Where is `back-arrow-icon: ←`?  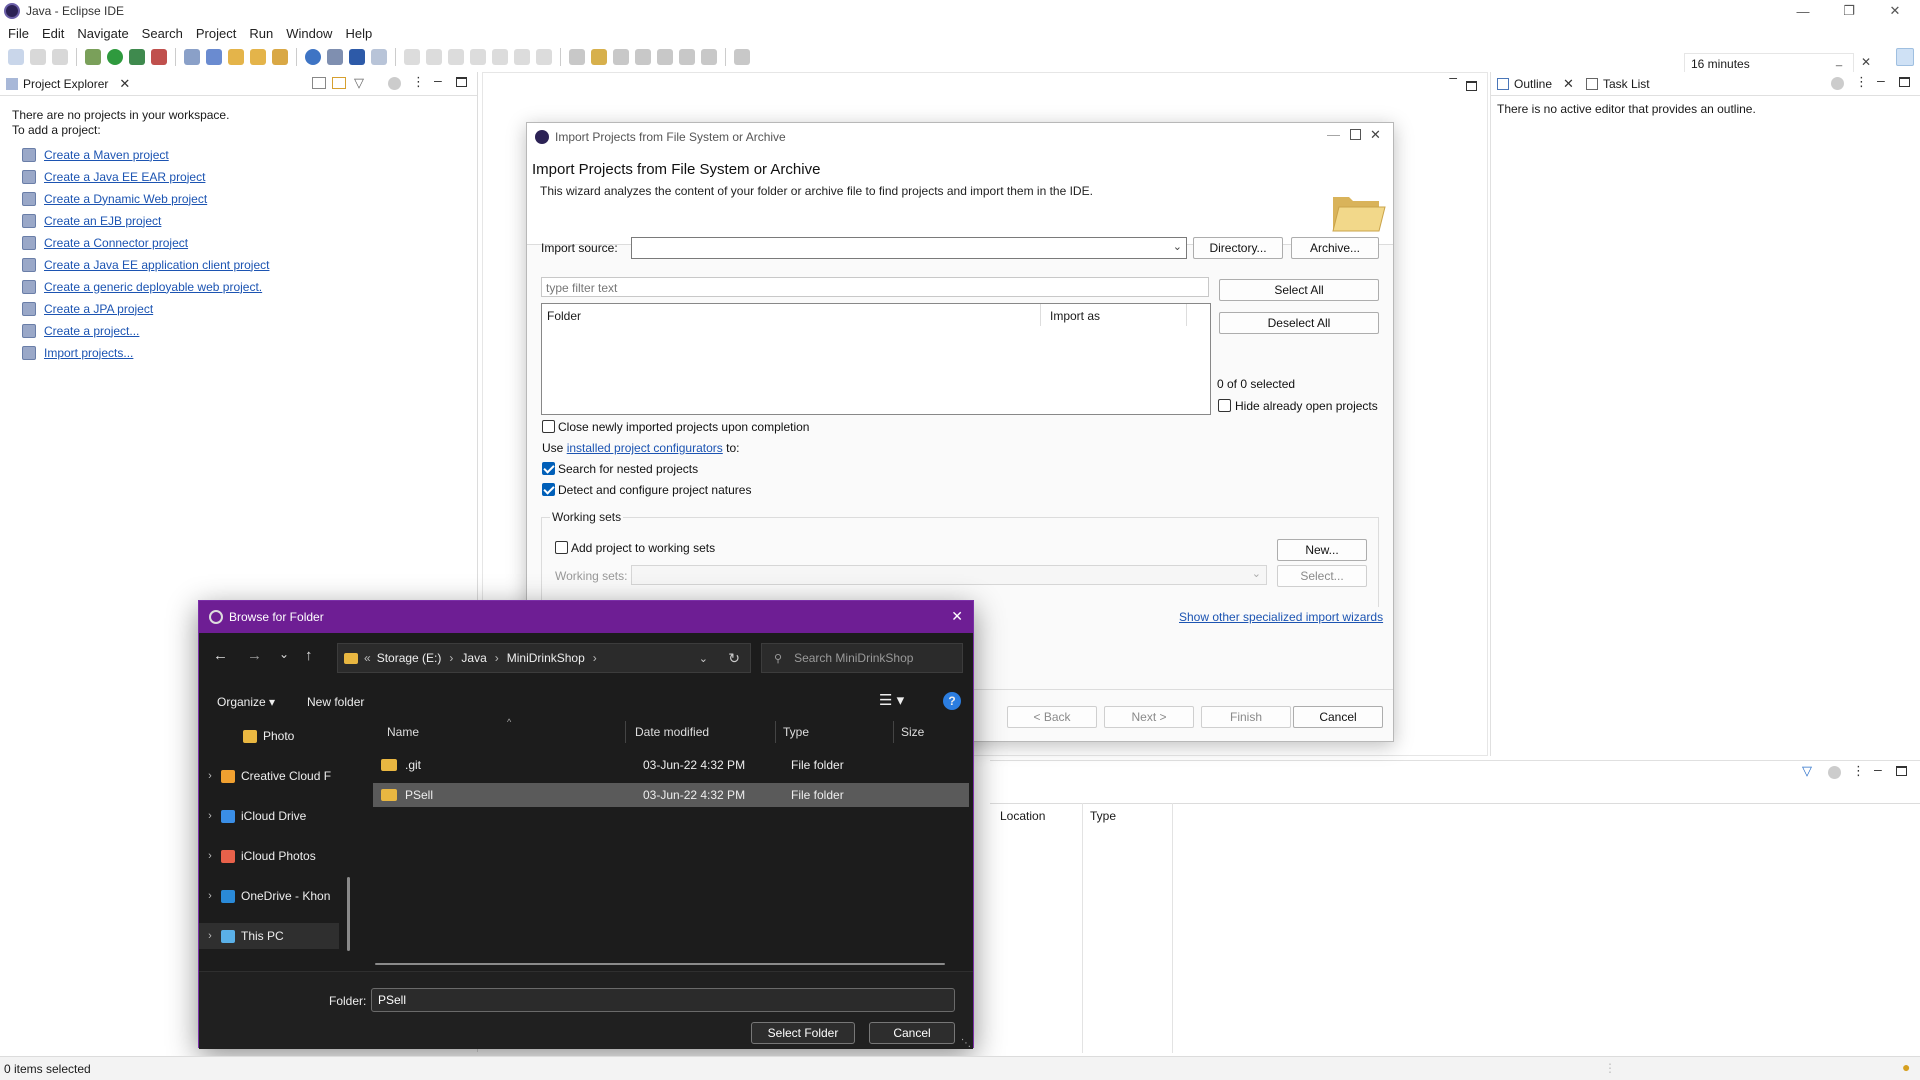
back-arrow-icon: ← is located at coordinates (220, 655).